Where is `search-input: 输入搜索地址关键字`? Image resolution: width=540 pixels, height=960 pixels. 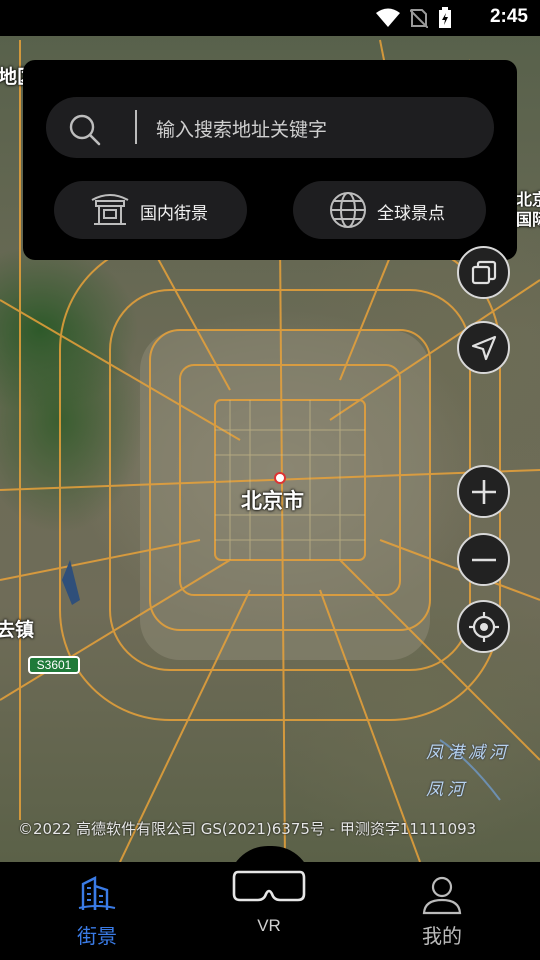 search-input: 输入搜索地址关键字 is located at coordinates (270, 127).